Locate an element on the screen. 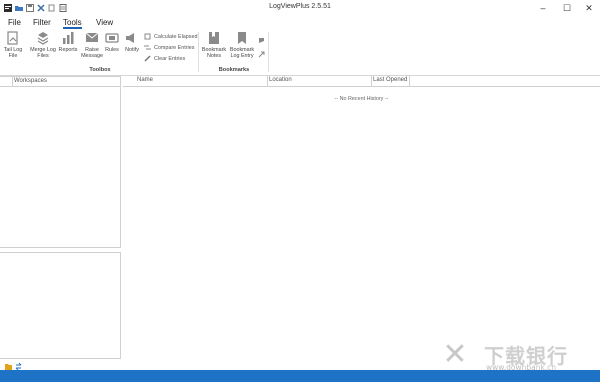  merge-log-files-label: Merge Log Files is located at coordinates (43, 53).